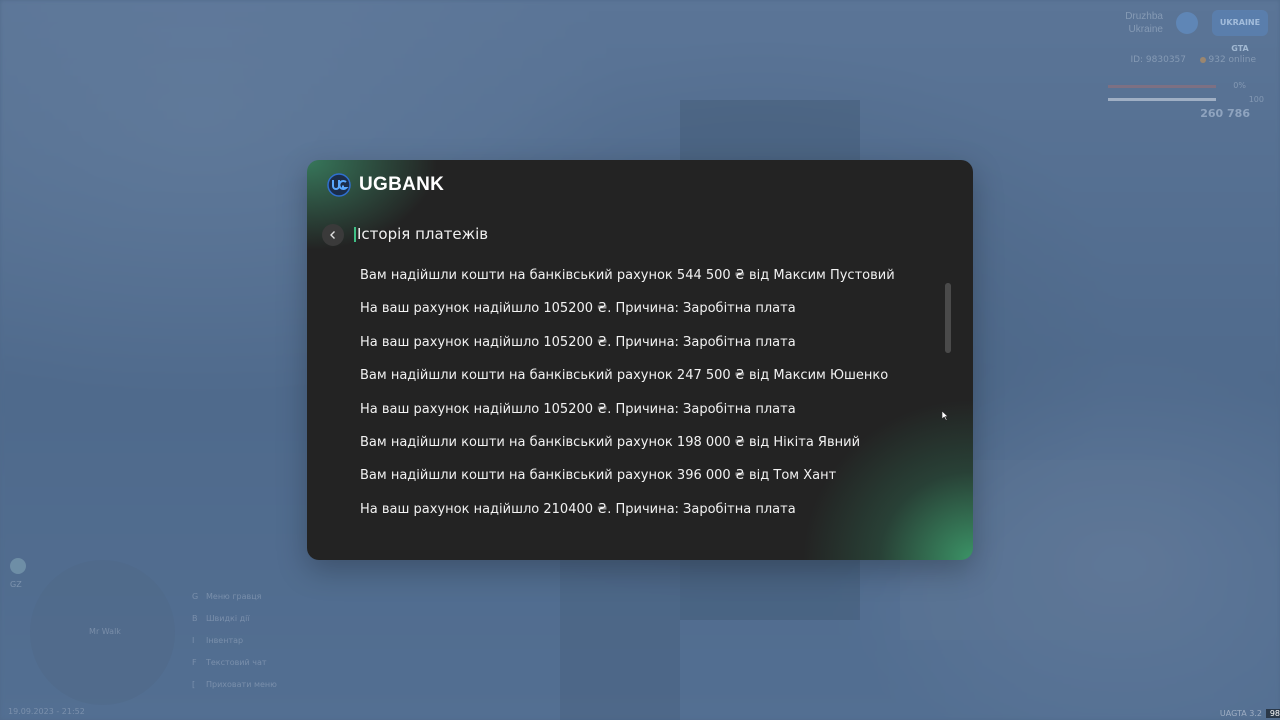 Image resolution: width=1280 pixels, height=720 pixels. I want to click on health-bar, so click(1162, 99).